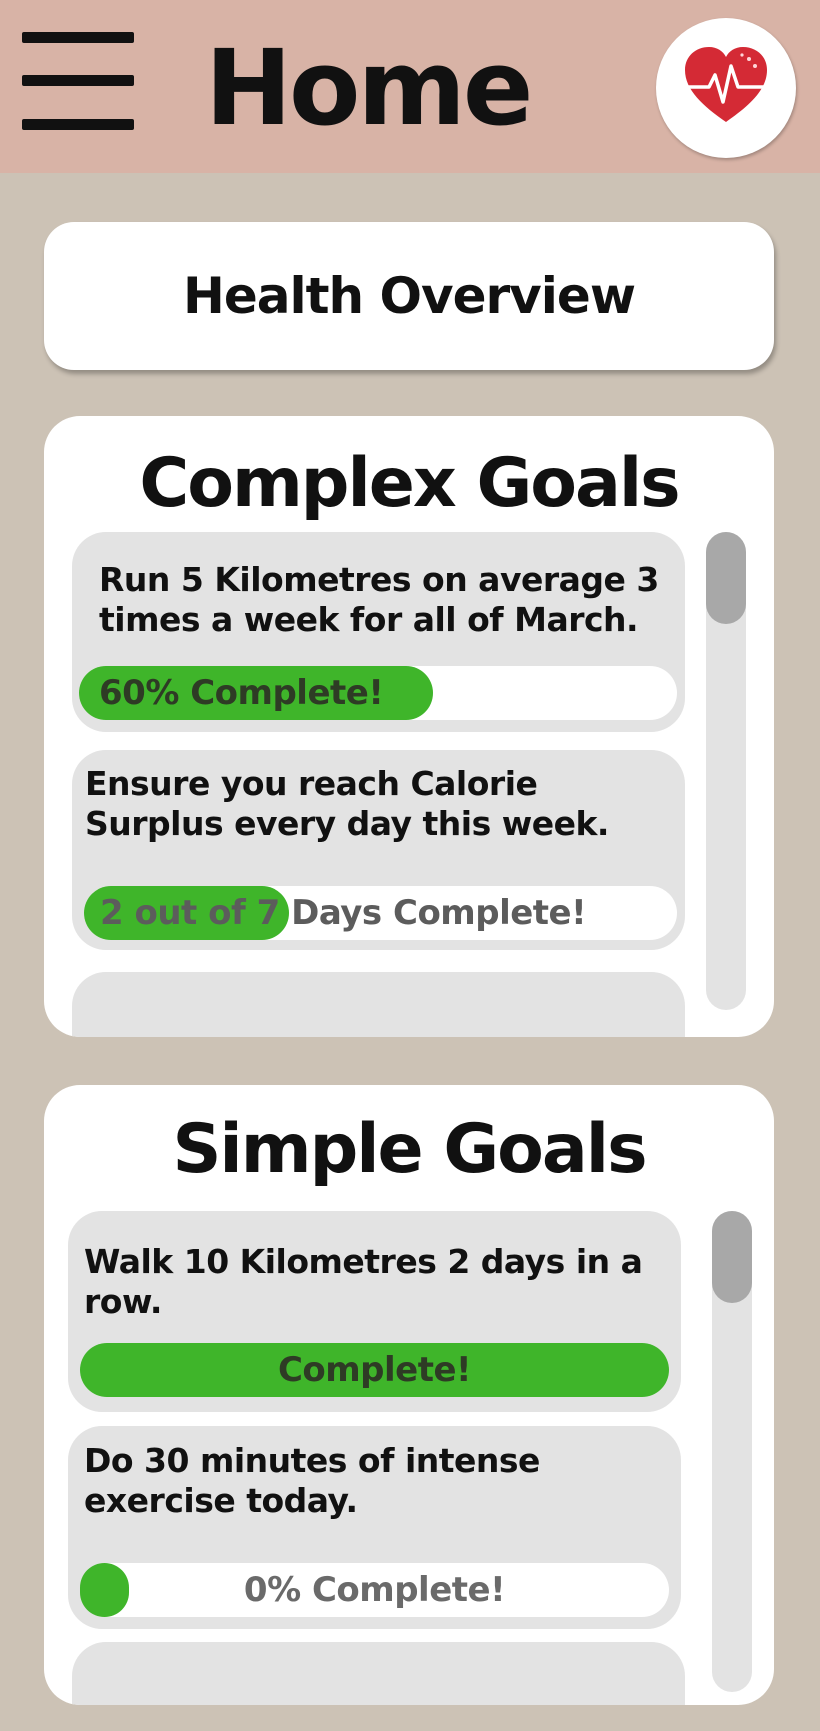 This screenshot has width=820, height=1731. I want to click on simple-goals-scrollbar, so click(732, 1451).